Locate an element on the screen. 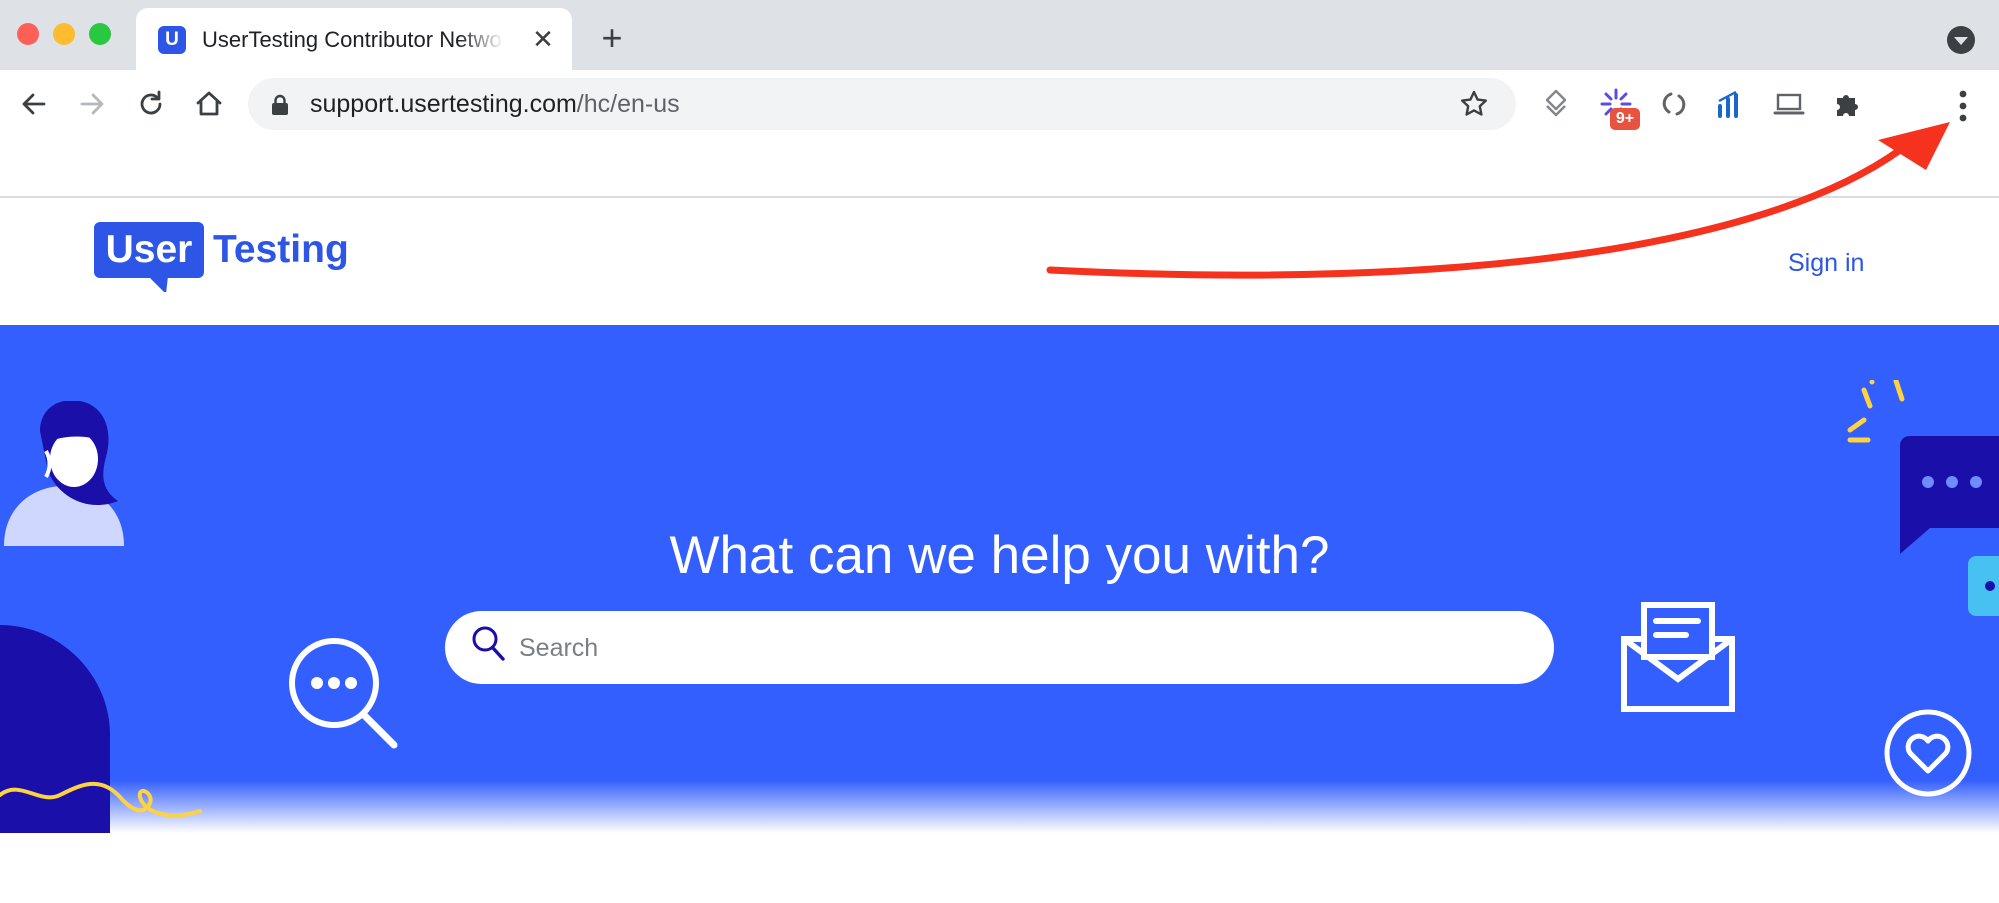 This screenshot has height=903, width=1999. tab-title: UserTesting Contributor Netwo is located at coordinates (352, 39).